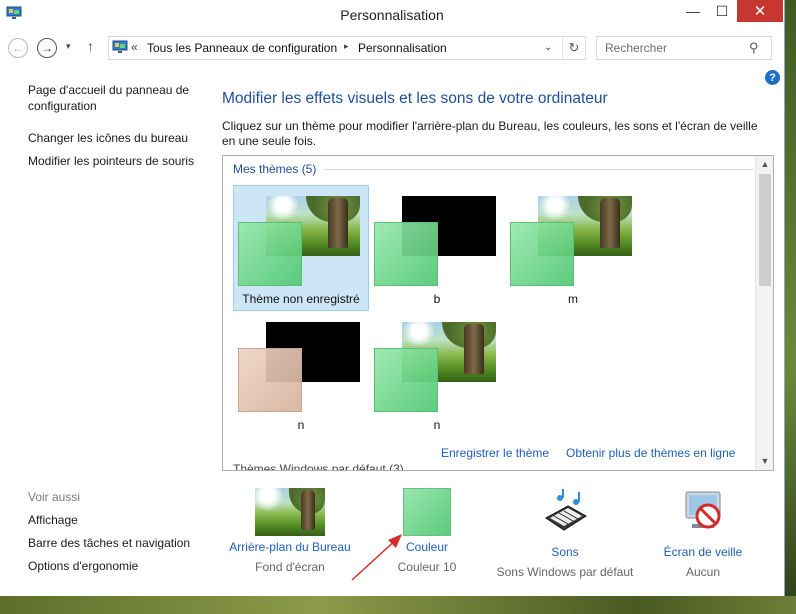 The height and width of the screenshot is (614, 796). I want to click on desktop-background-setting: Arrière-plan du Bureau Fond d'écran, so click(290, 531).